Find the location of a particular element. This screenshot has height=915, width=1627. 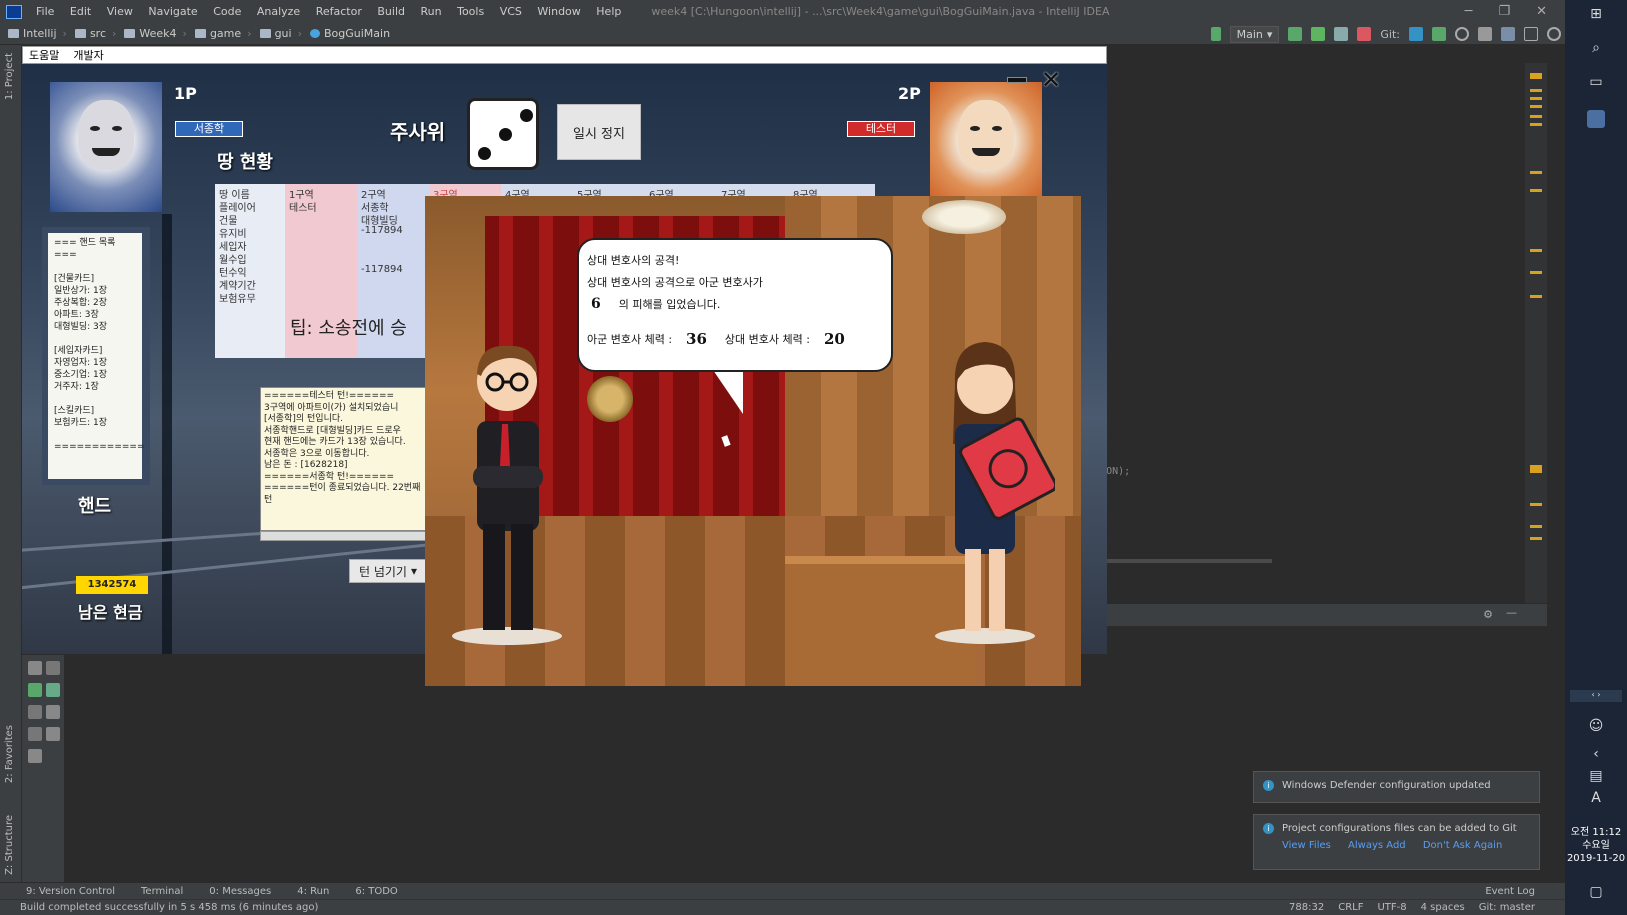

menu-run: Run is located at coordinates (431, 11).